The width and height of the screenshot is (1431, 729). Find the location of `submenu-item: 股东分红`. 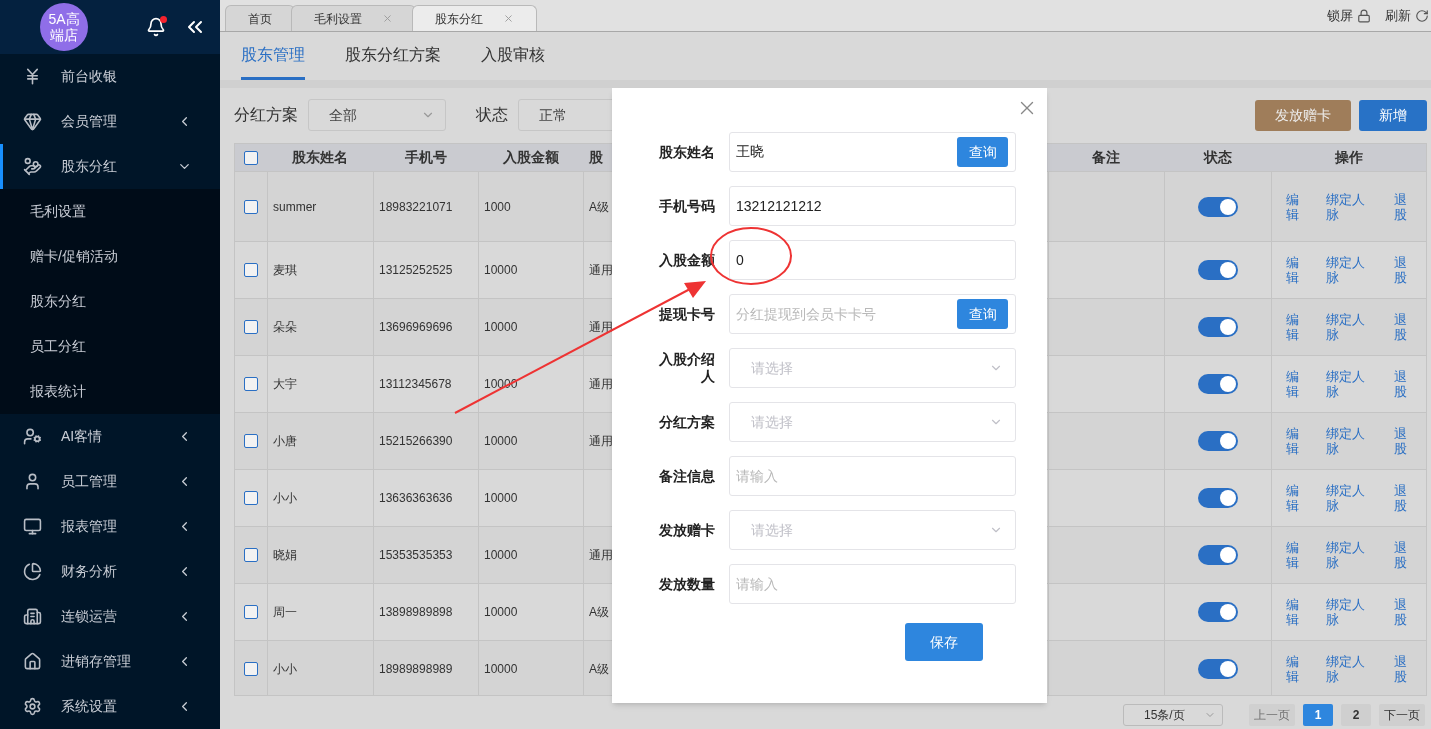

submenu-item: 股东分红 is located at coordinates (110, 301).